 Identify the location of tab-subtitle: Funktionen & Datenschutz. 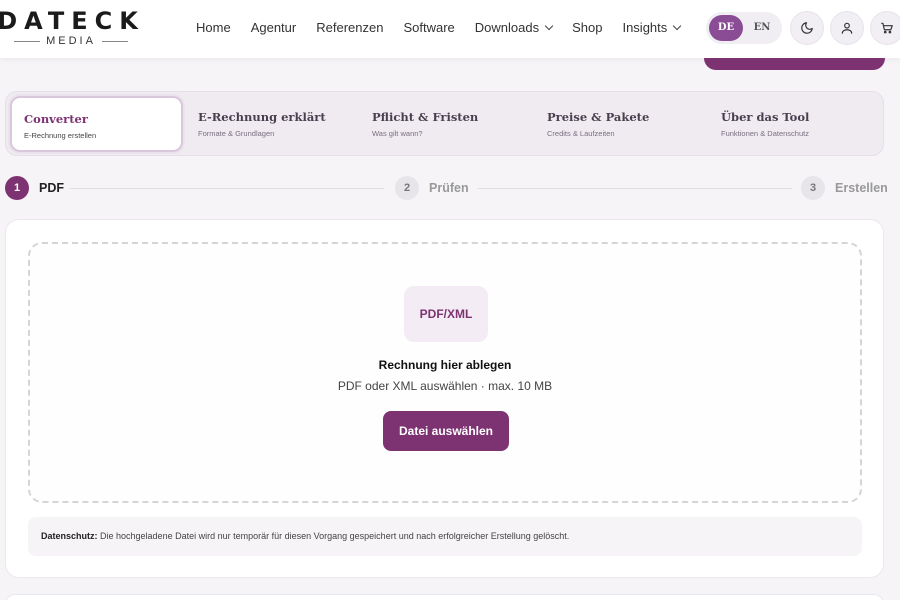
(765, 133).